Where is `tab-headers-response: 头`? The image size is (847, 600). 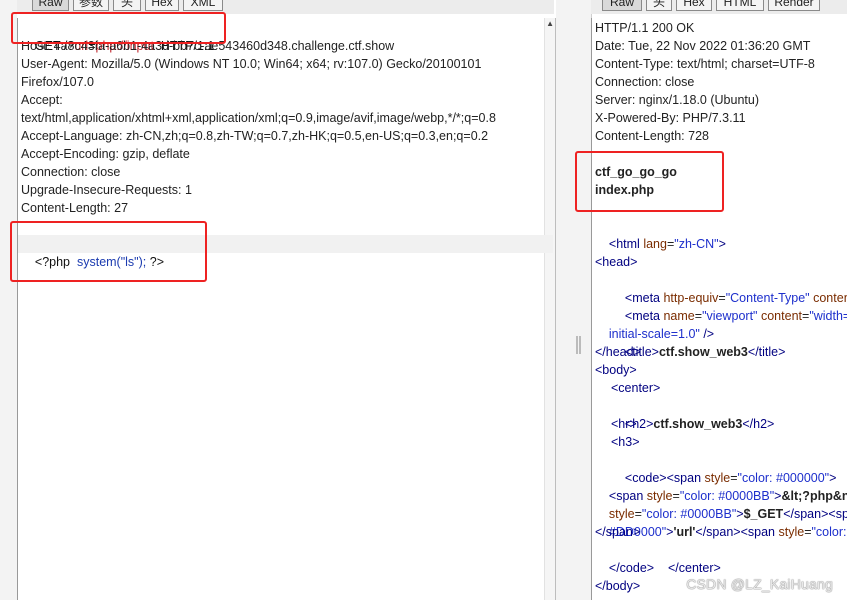
tab-headers-response: 头 is located at coordinates (659, 5).